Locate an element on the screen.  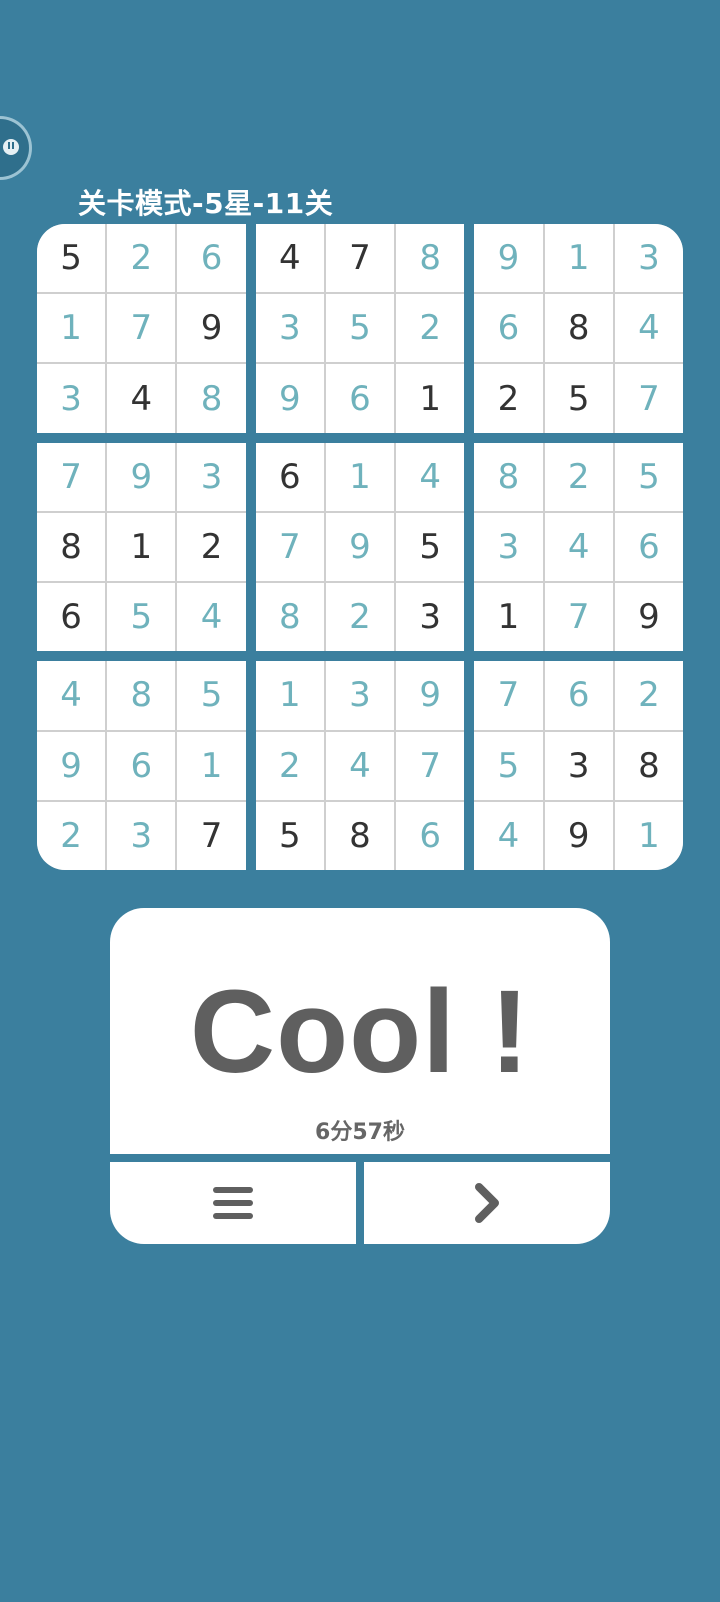
sudoku-box: 762 538 491 is located at coordinates (578, 765).